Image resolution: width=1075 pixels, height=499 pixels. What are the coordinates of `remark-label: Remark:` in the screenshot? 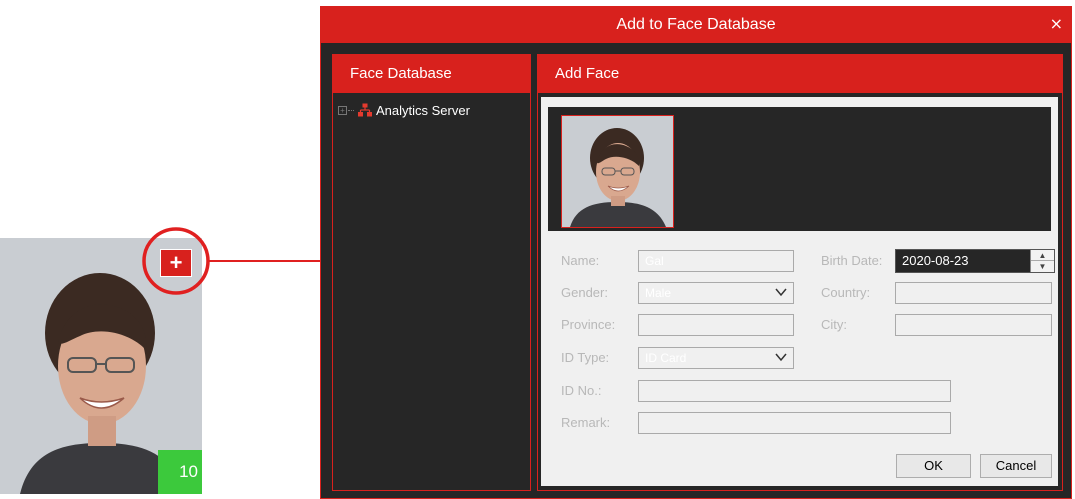 It's located at (586, 422).